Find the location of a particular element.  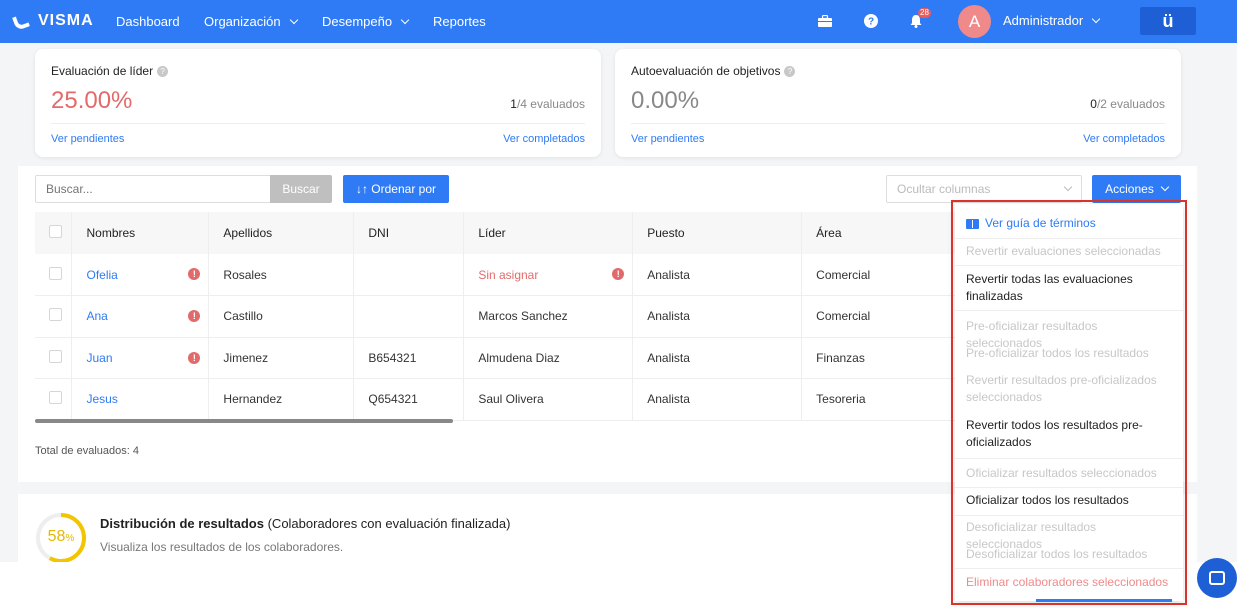

name-cell: Juan! is located at coordinates (140, 358).